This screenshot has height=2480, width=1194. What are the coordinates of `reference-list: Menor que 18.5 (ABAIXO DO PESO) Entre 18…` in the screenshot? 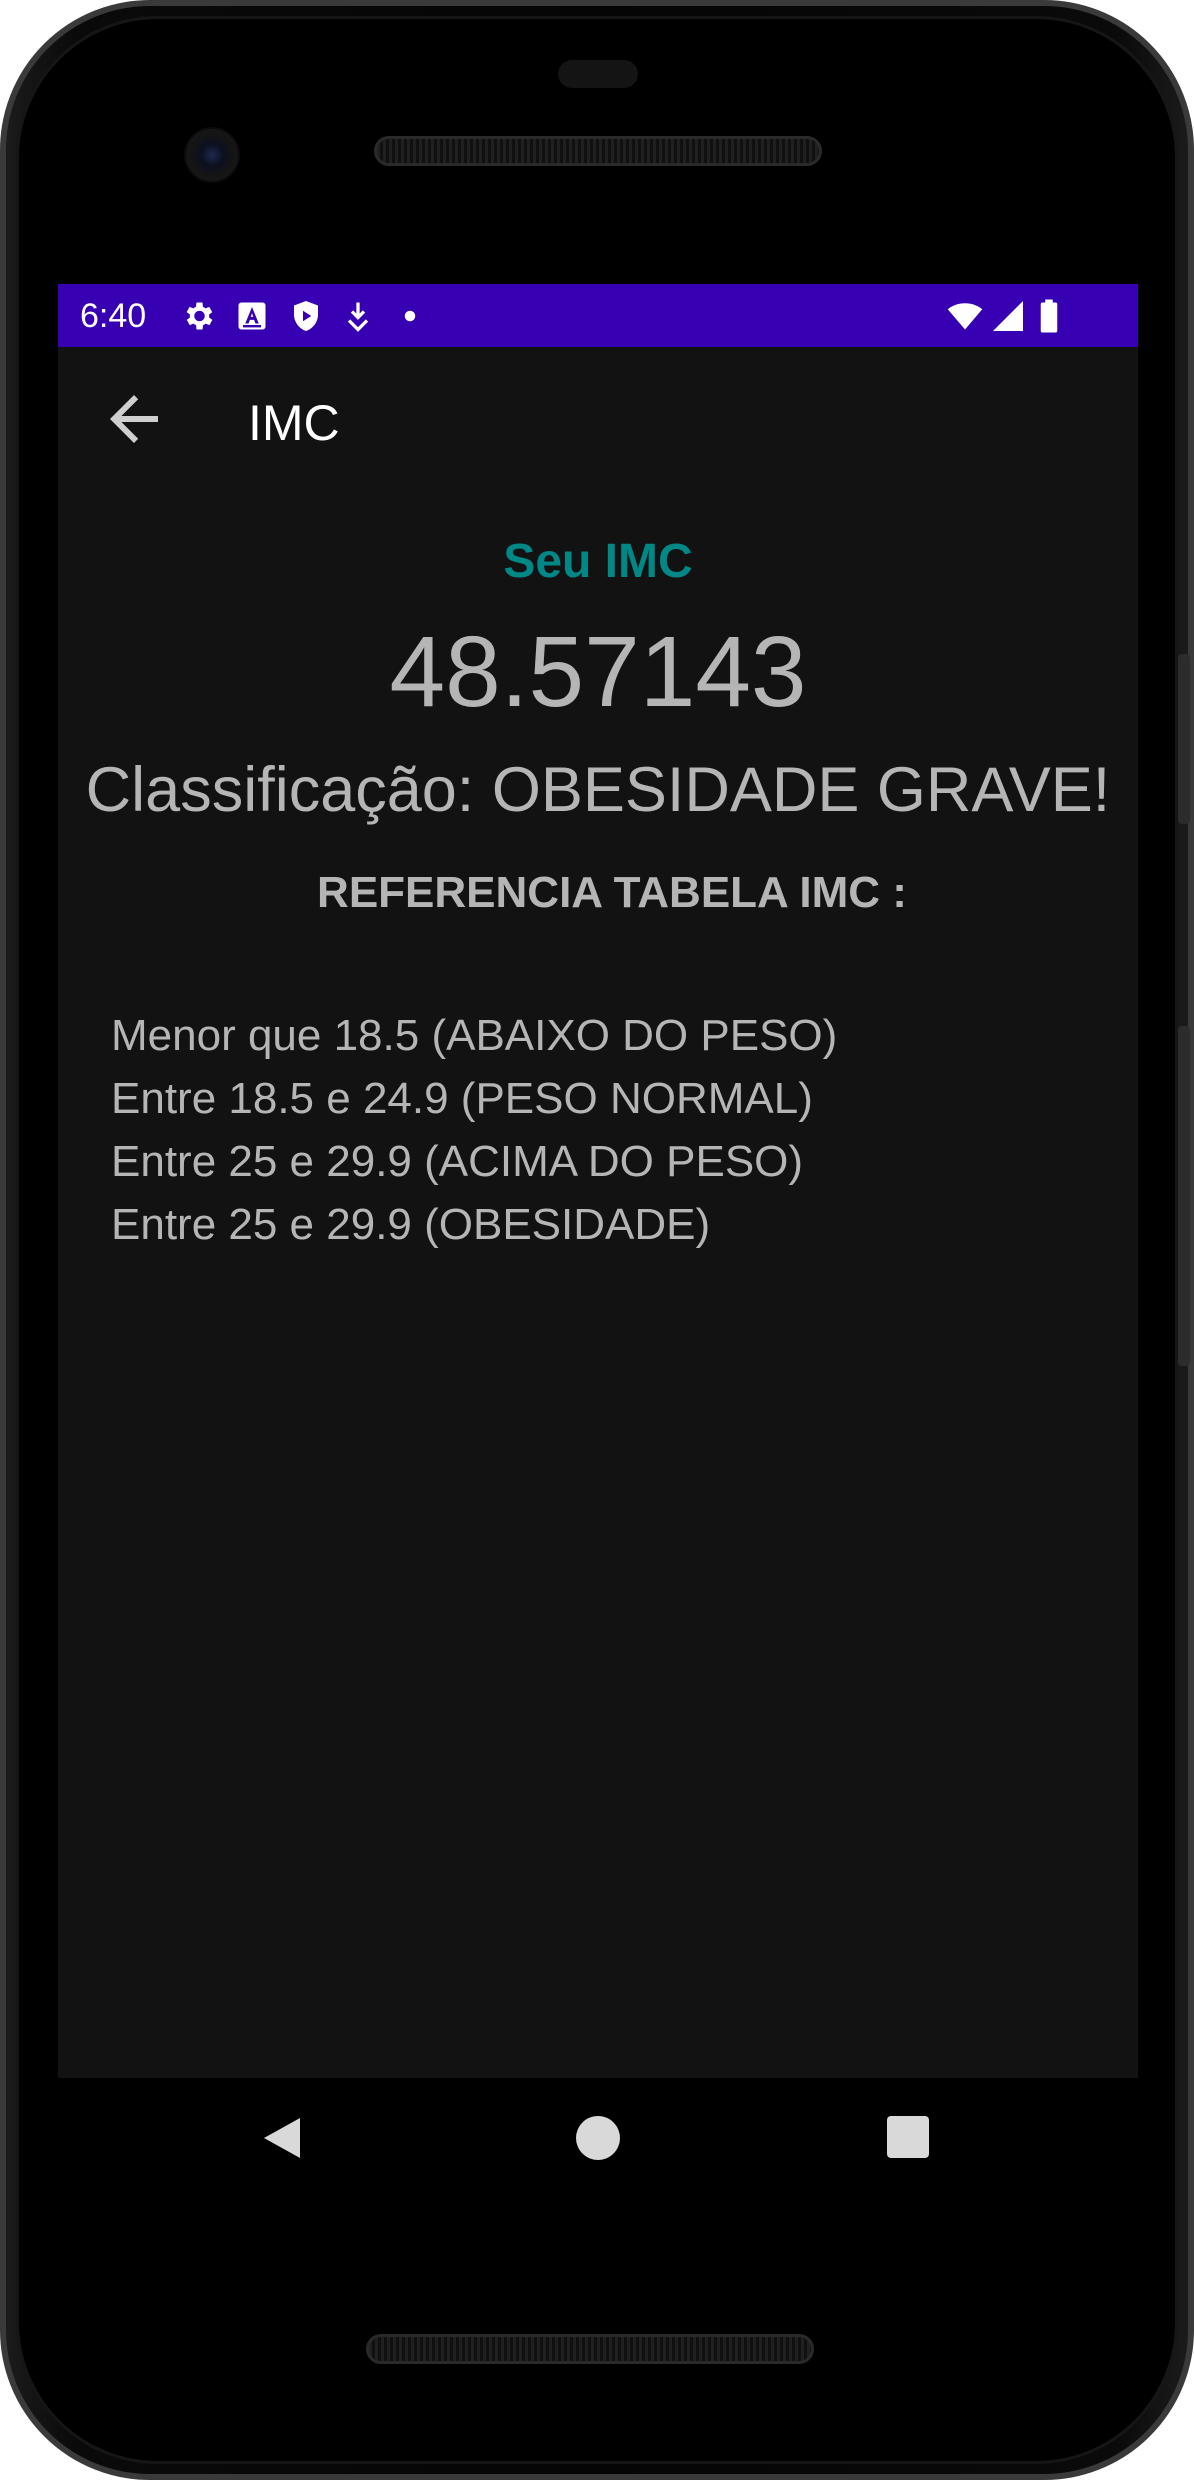 It's located at (474, 1130).